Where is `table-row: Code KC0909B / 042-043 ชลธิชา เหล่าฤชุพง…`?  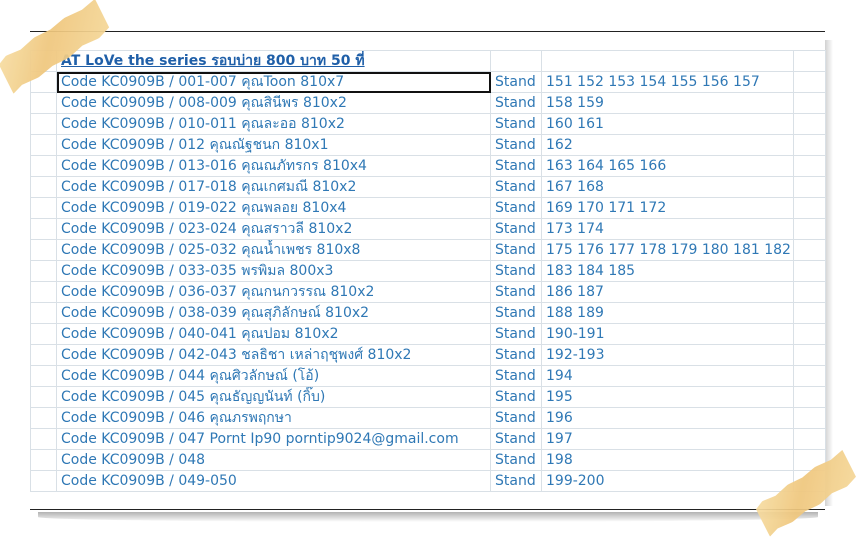 table-row: Code KC0909B / 042-043 ชลธิชา เหล่าฤชุพง… is located at coordinates (428, 355).